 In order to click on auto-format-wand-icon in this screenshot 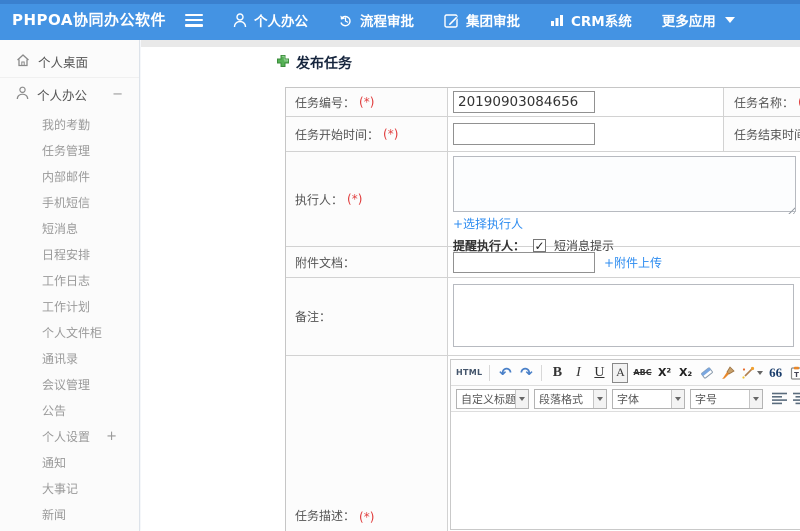, I will do `click(752, 373)`.